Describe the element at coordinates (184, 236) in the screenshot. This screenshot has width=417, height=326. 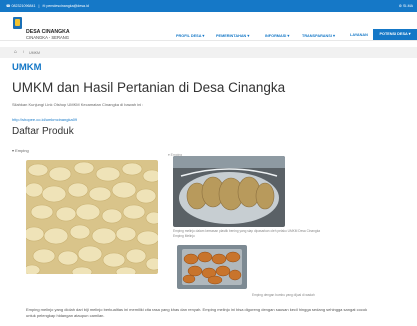
I see `bag-caption-secondary: Emping Melinjo` at that location.